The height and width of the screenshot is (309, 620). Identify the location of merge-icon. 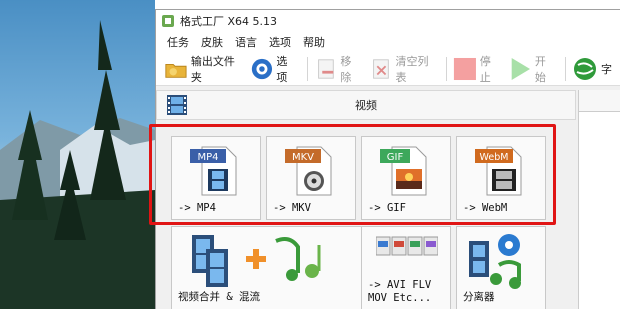
(256, 261).